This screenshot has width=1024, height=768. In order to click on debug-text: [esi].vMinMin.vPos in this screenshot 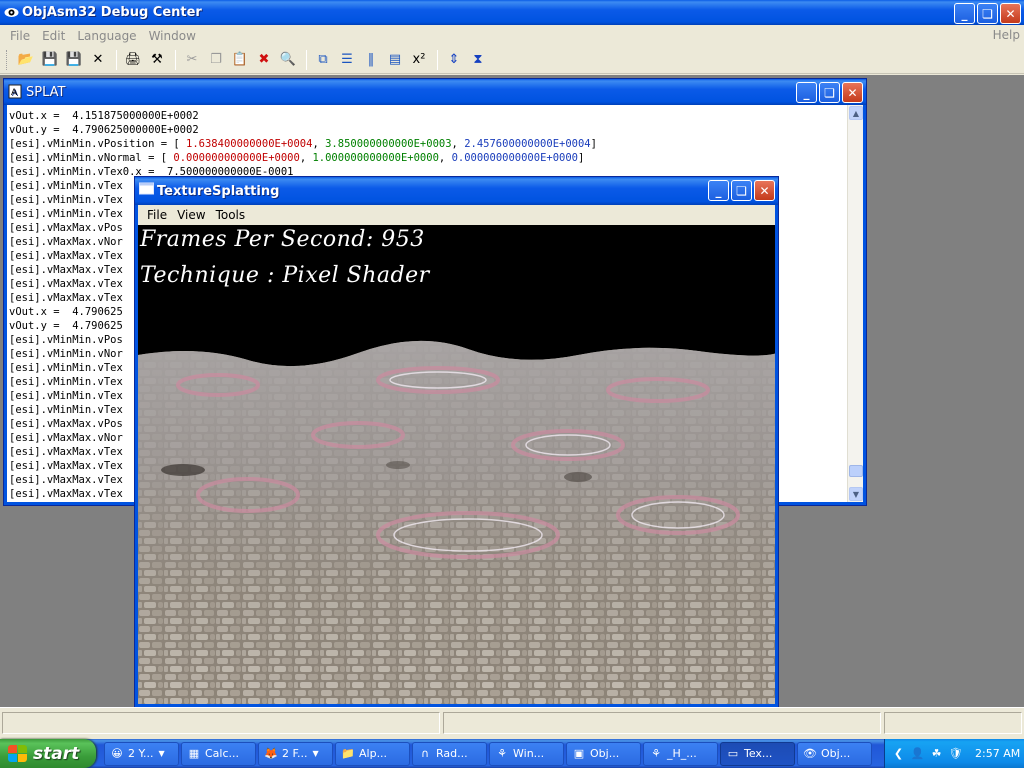, I will do `click(66, 340)`.